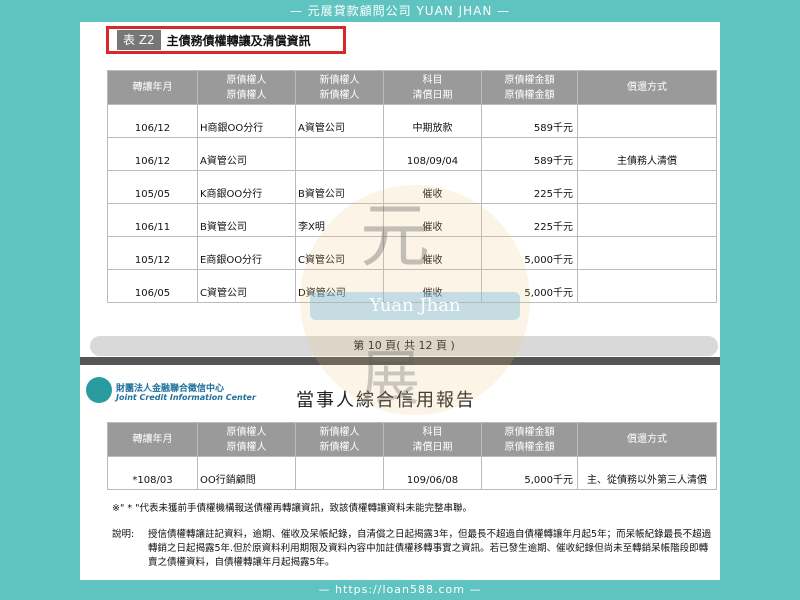 The height and width of the screenshot is (600, 800). I want to click on note-label: 說明:, so click(123, 534).